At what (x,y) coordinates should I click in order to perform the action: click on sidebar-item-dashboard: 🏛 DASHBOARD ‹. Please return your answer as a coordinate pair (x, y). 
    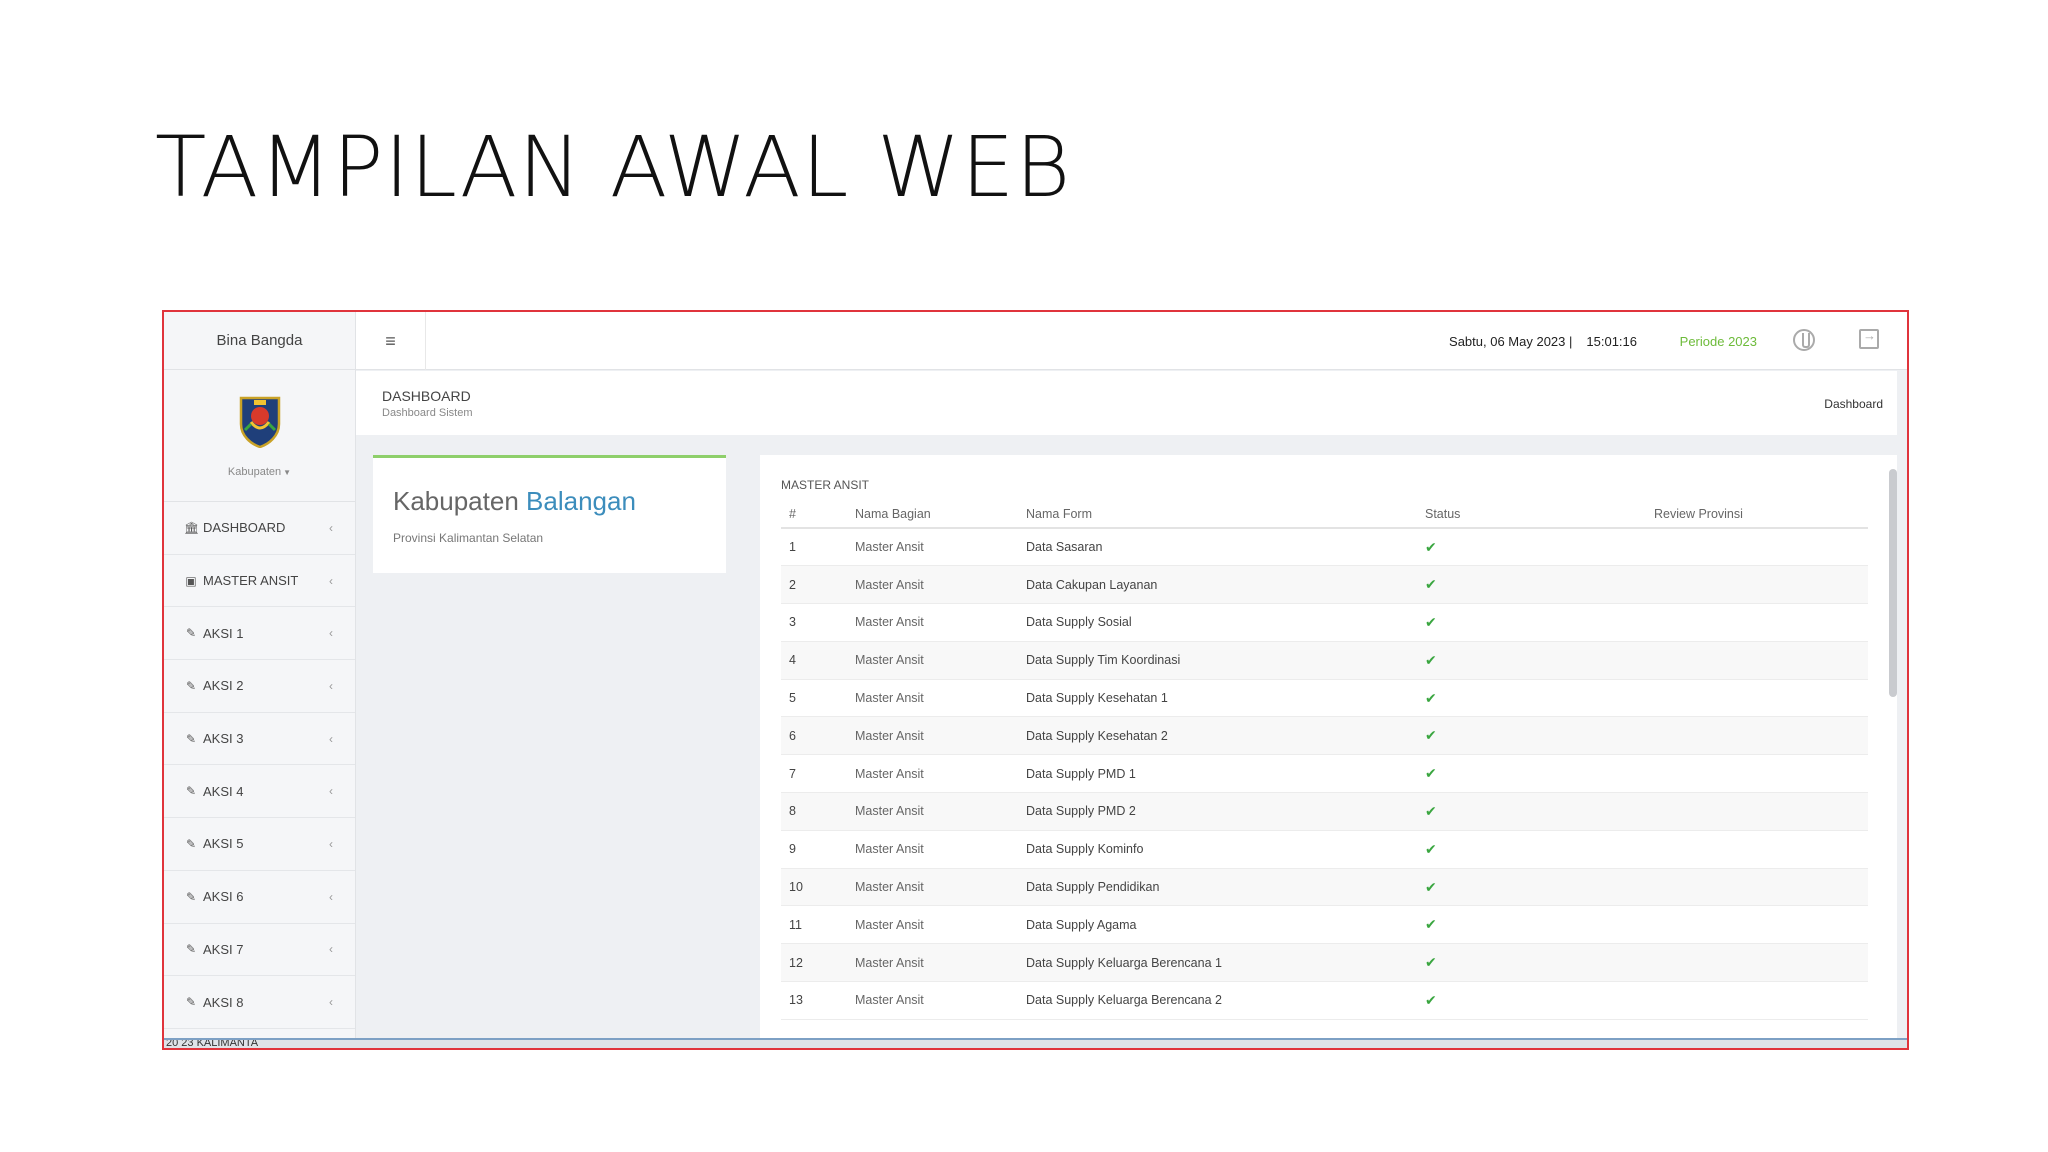
    Looking at the image, I should click on (259, 528).